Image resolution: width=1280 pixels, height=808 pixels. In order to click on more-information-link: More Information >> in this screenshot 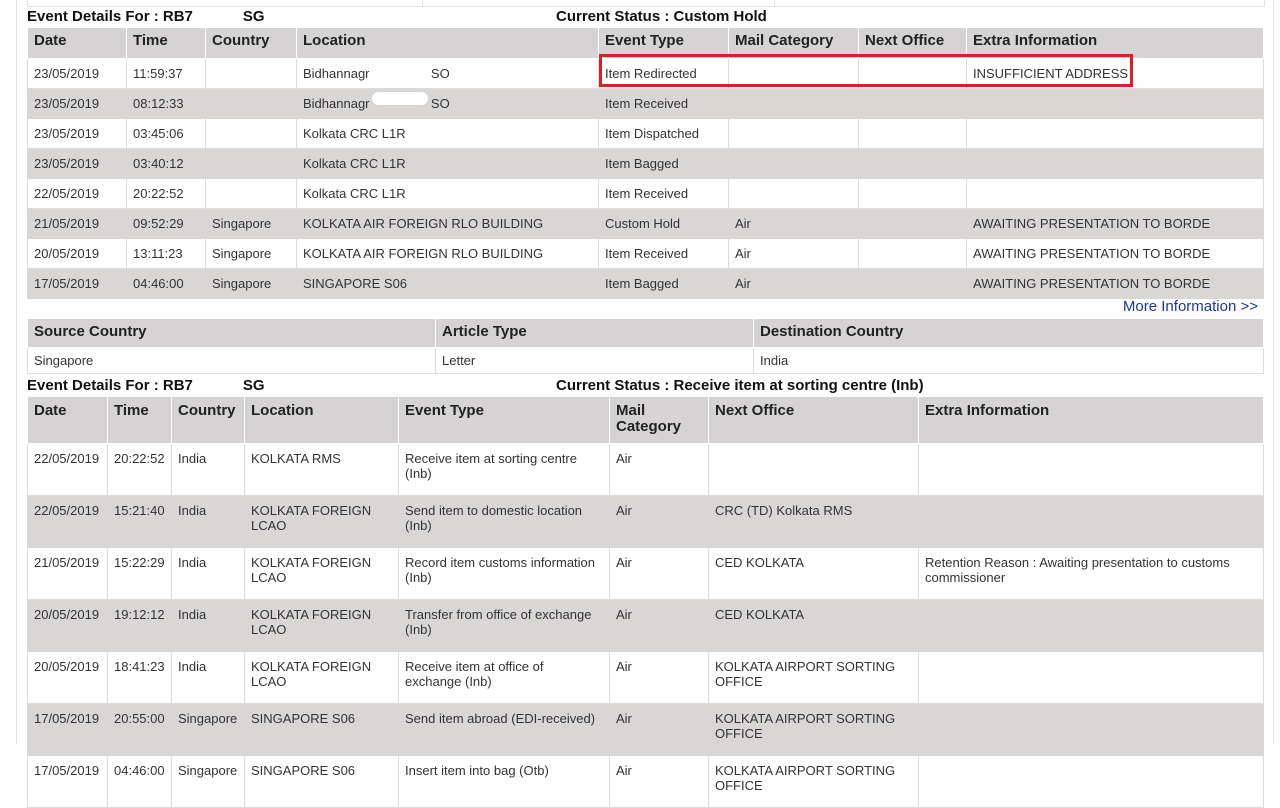, I will do `click(1190, 306)`.